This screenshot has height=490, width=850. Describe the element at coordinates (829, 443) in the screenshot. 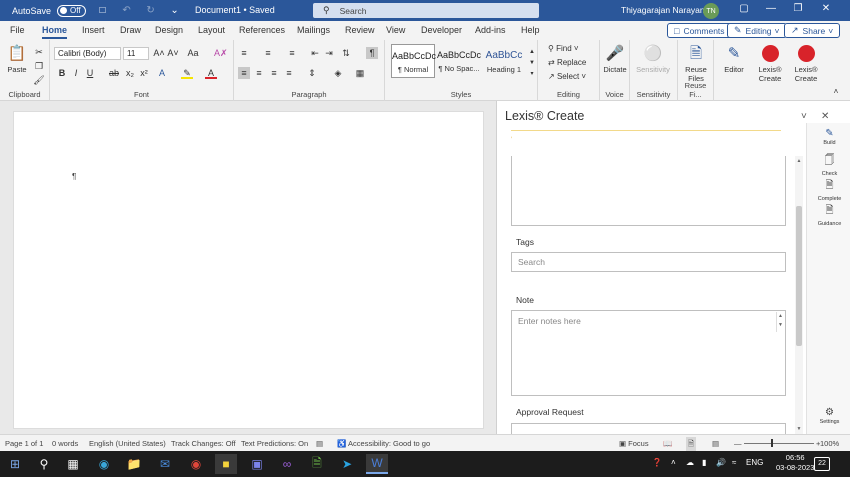

I see `zoom-percent: 100%` at that location.